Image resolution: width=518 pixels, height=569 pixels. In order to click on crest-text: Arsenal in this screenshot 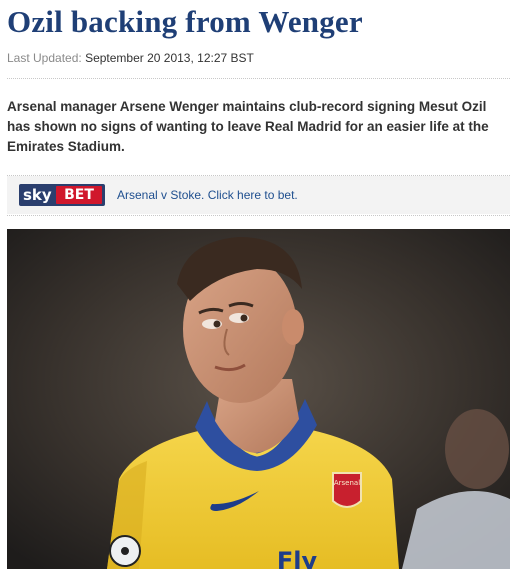, I will do `click(347, 483)`.